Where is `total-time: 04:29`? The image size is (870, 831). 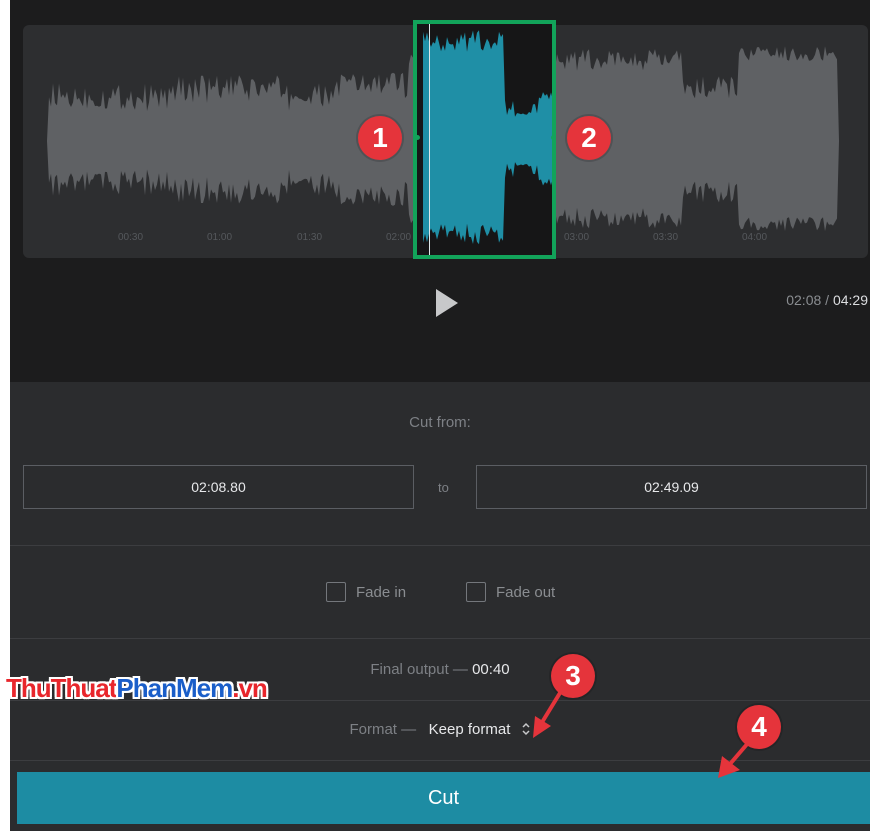 total-time: 04:29 is located at coordinates (850, 300).